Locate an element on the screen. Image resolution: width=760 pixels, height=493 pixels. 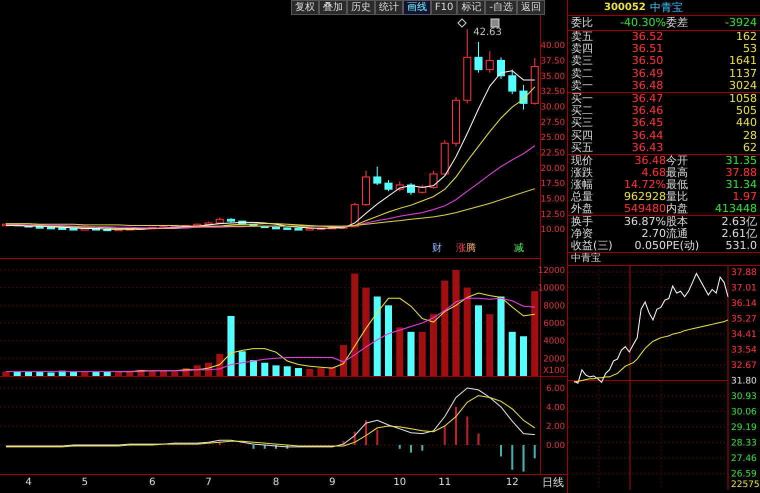
axis-label: 26.59 is located at coordinates (744, 474).